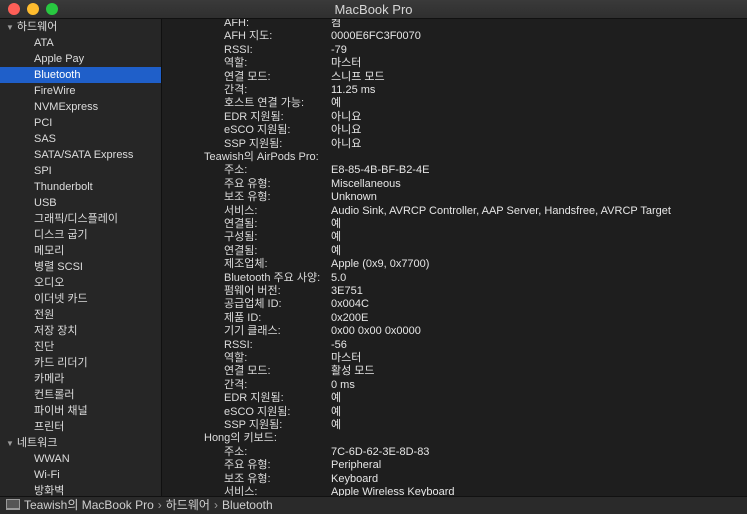 The width and height of the screenshot is (747, 514). What do you see at coordinates (454, 491) in the screenshot?
I see `detail-row: 서비스: Apple Wireless Keyboard` at bounding box center [454, 491].